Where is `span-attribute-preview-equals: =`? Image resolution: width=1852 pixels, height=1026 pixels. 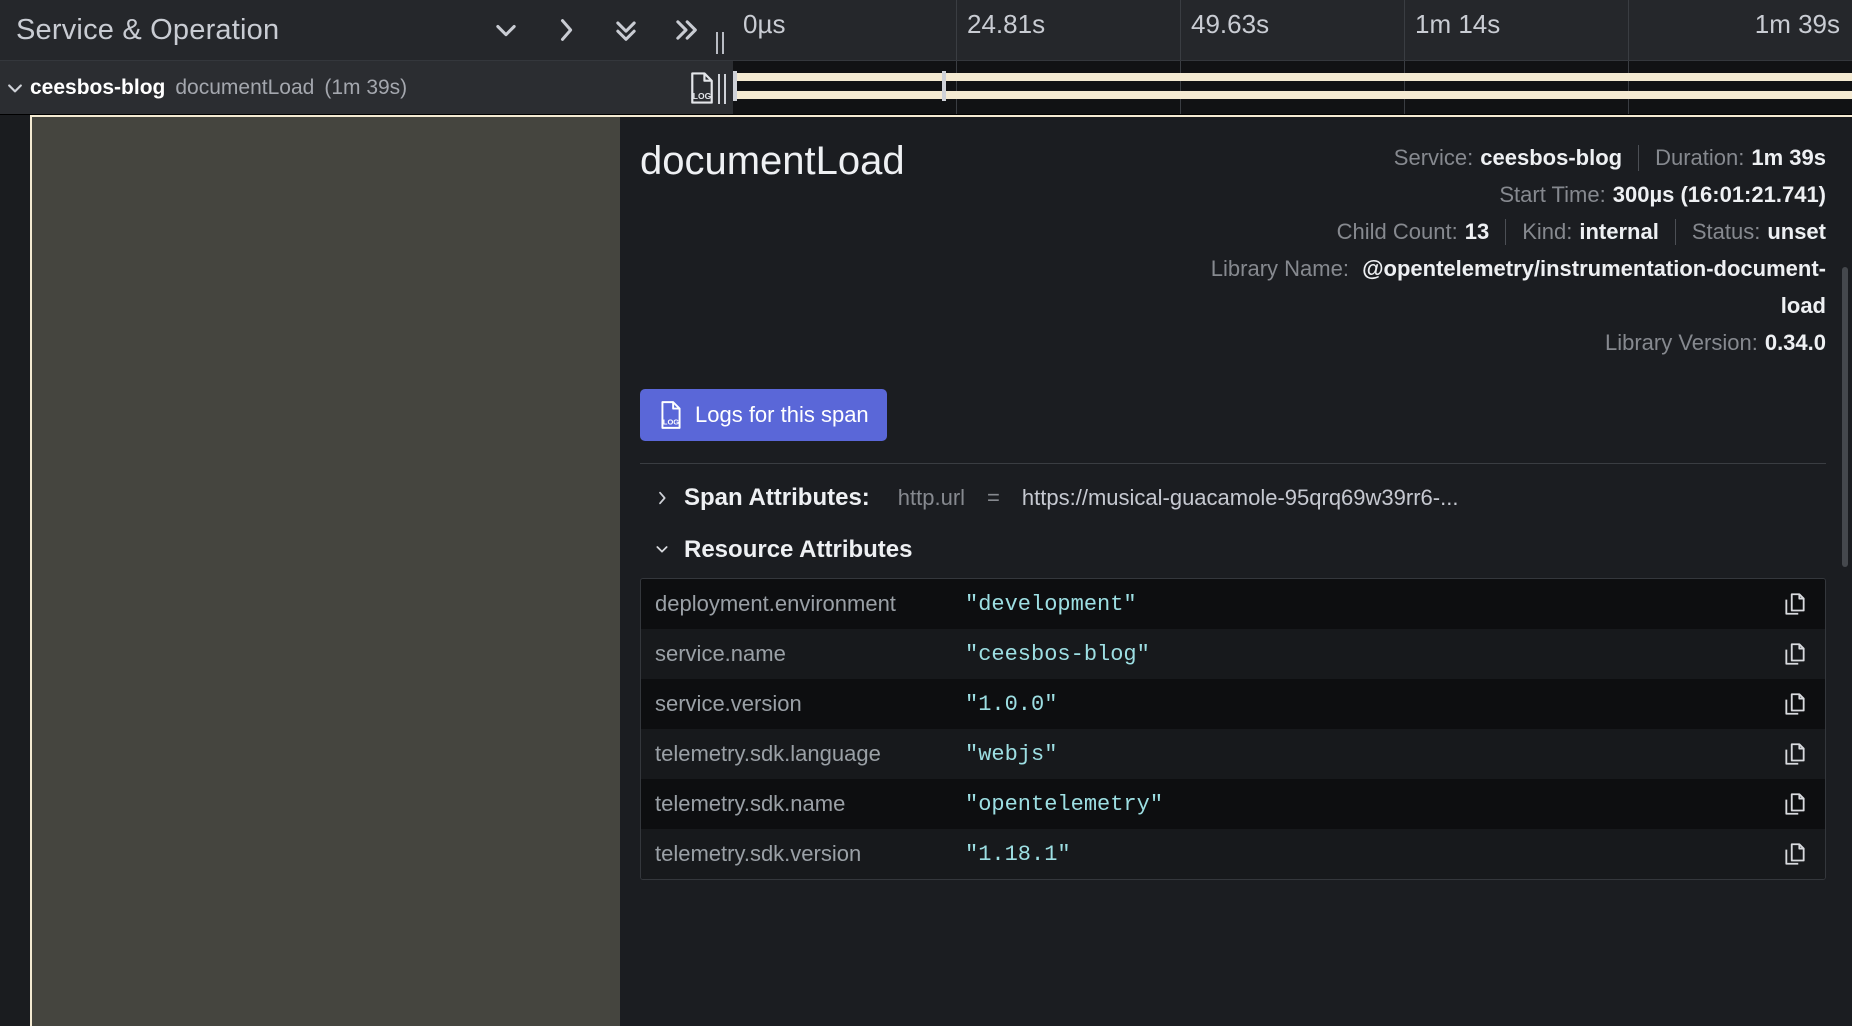
span-attribute-preview-equals: = is located at coordinates (993, 497).